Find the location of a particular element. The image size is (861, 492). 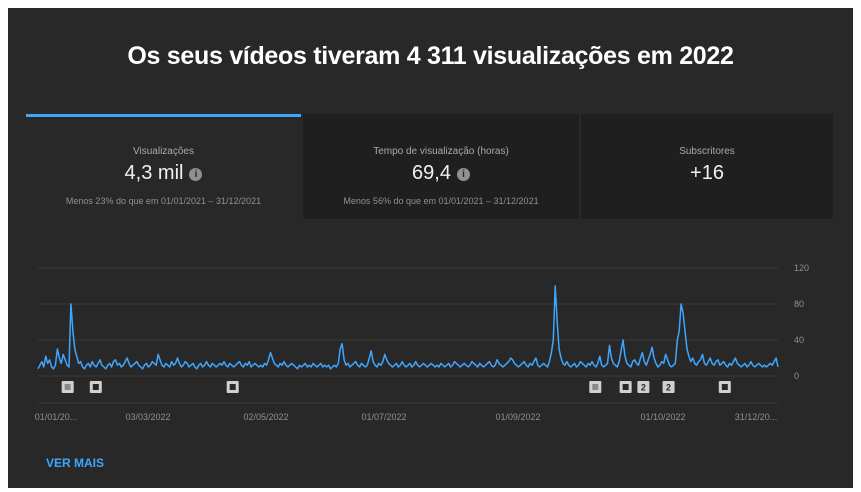

see-more-link: VER MAIS is located at coordinates (75, 463).